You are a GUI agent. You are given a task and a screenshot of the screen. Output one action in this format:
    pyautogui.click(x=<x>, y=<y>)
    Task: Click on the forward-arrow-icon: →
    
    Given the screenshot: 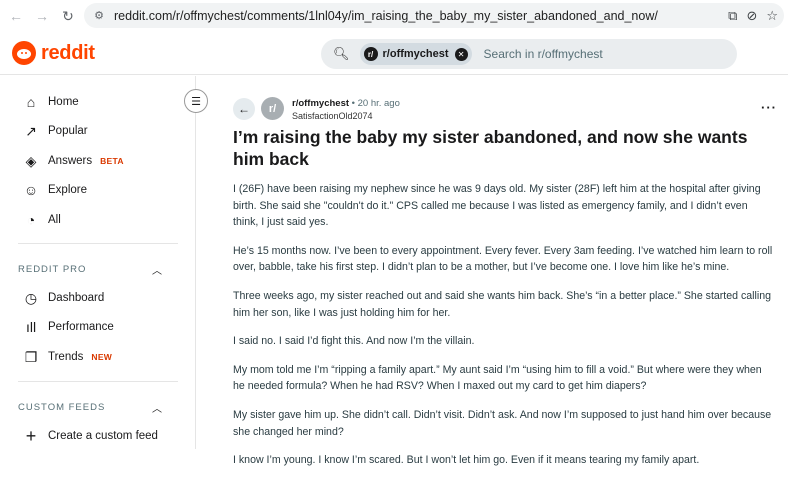 What is the action you would take?
    pyautogui.click(x=42, y=16)
    